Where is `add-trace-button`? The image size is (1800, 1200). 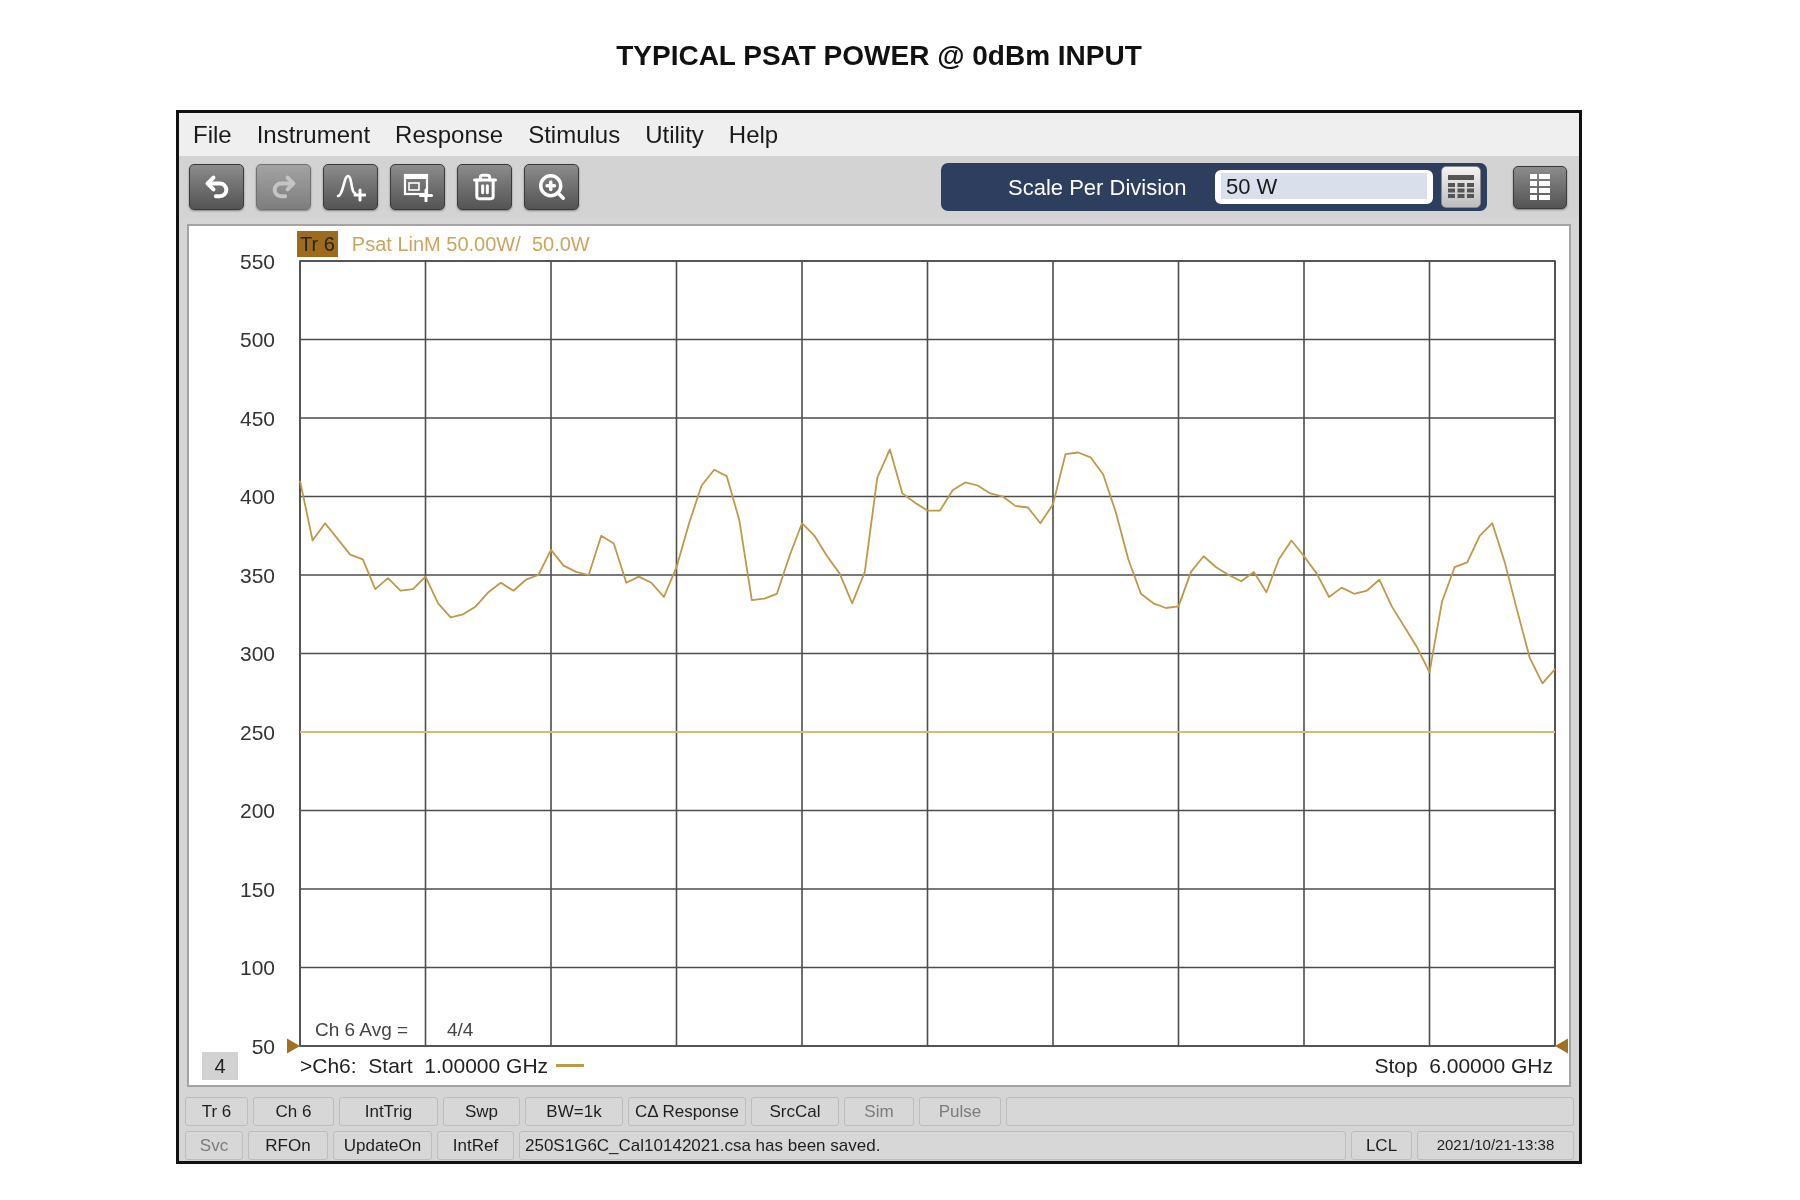
add-trace-button is located at coordinates (350, 187).